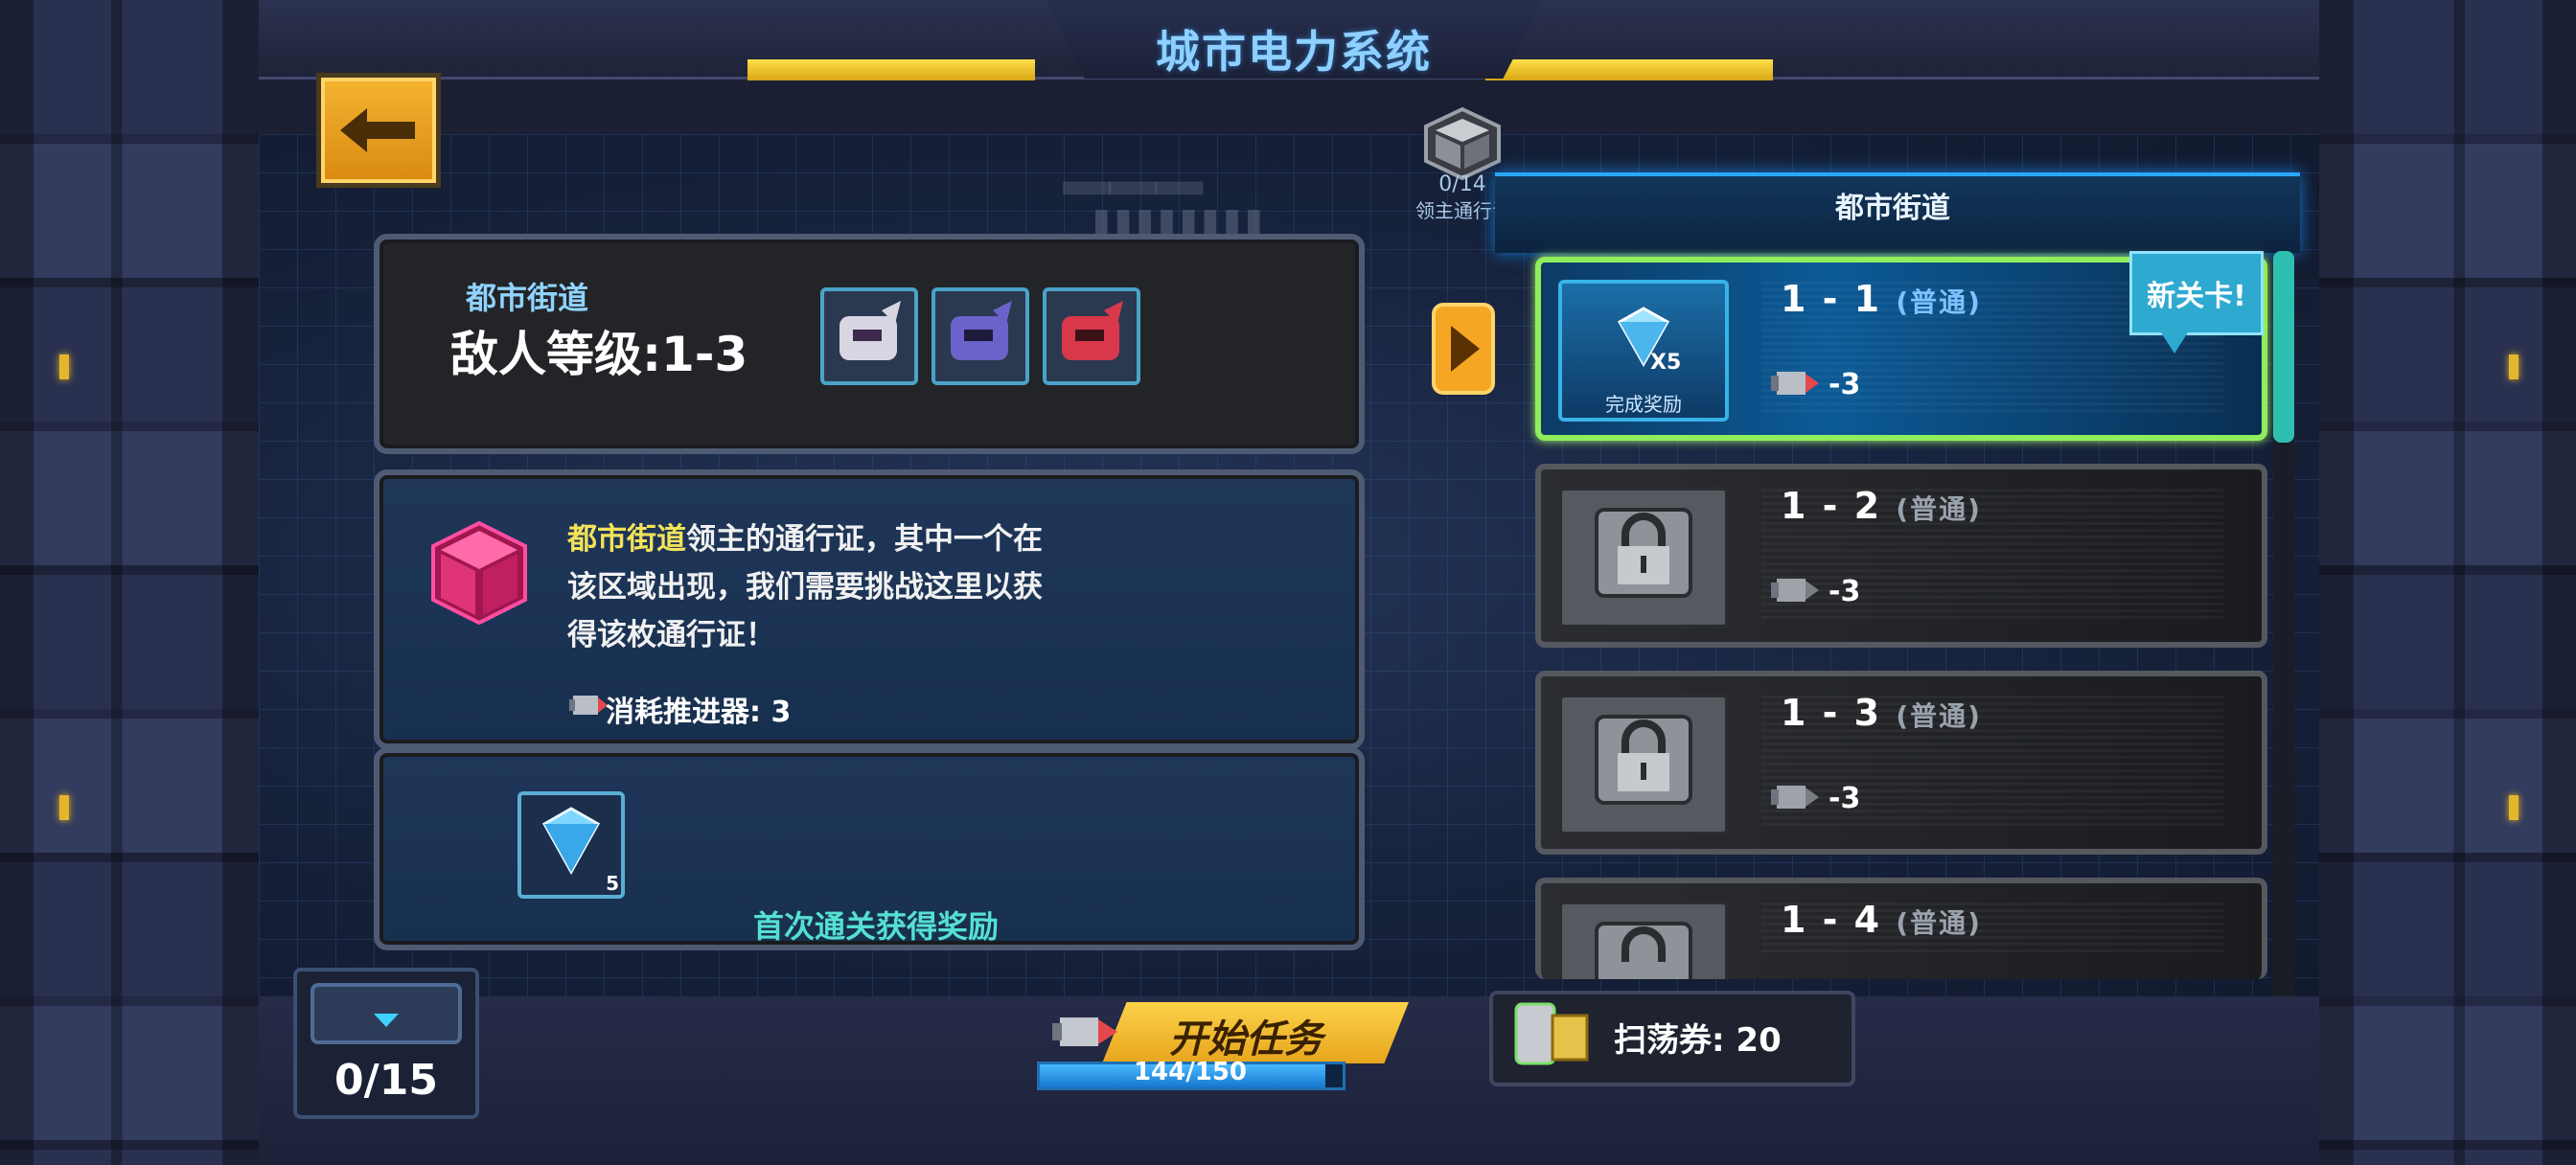 The image size is (2576, 1165). Describe the element at coordinates (1832, 713) in the screenshot. I see `level-number: 1 - 3` at that location.